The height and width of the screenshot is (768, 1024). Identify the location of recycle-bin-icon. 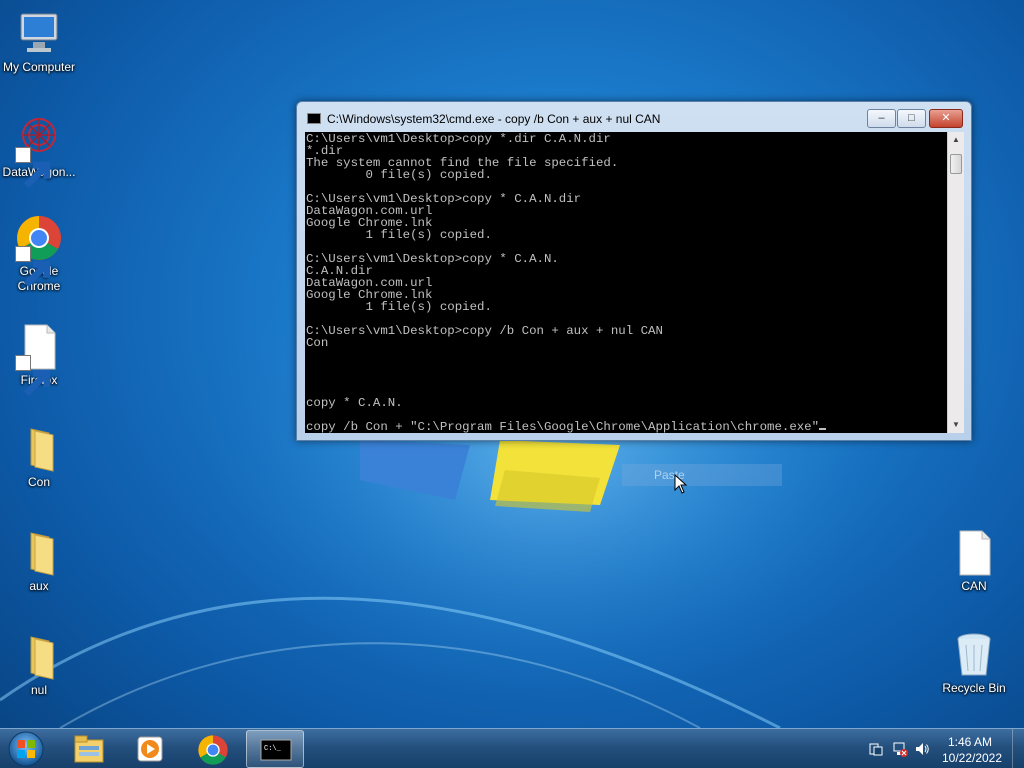
(974, 655).